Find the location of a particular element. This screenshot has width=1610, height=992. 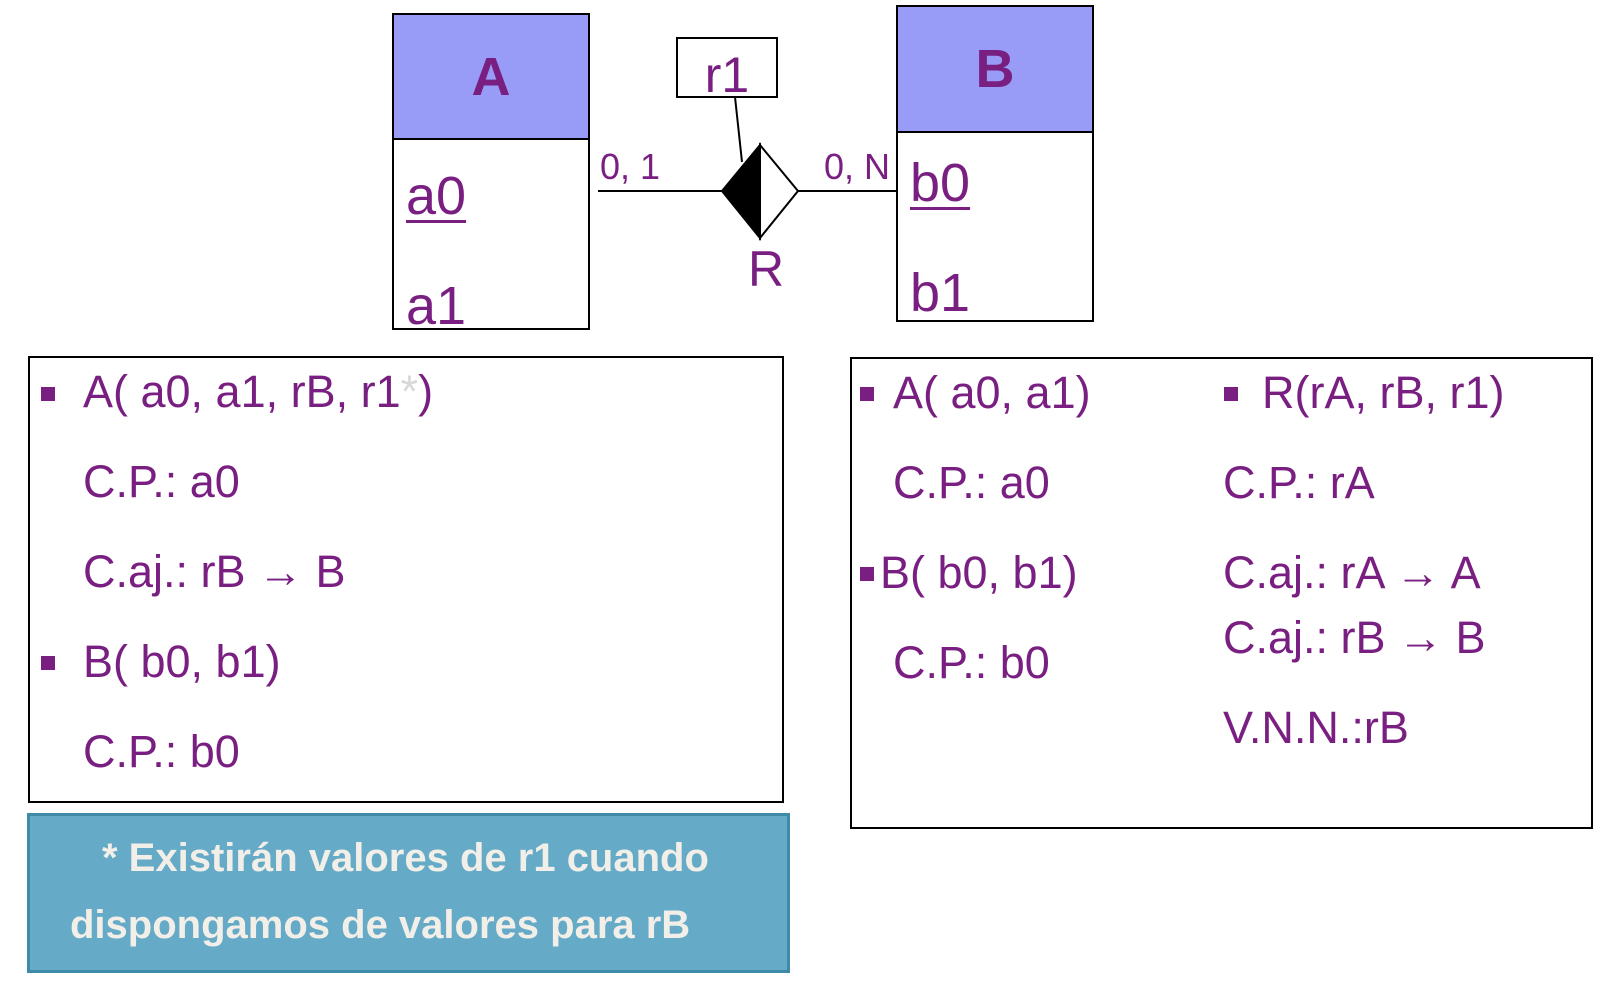

right-r-foreign-key-a: C.aj.: rA → A is located at coordinates (1352, 572).